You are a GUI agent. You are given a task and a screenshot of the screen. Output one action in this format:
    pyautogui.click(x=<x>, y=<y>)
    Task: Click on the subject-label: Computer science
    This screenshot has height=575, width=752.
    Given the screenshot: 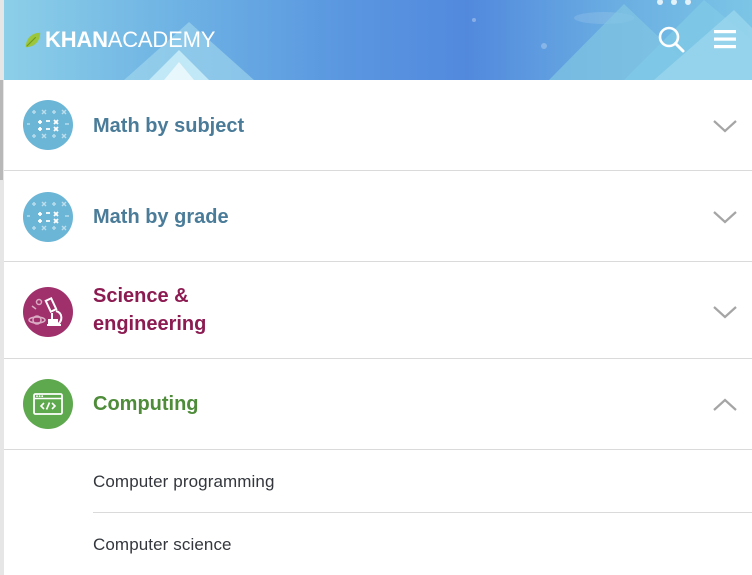 What is the action you would take?
    pyautogui.click(x=162, y=544)
    